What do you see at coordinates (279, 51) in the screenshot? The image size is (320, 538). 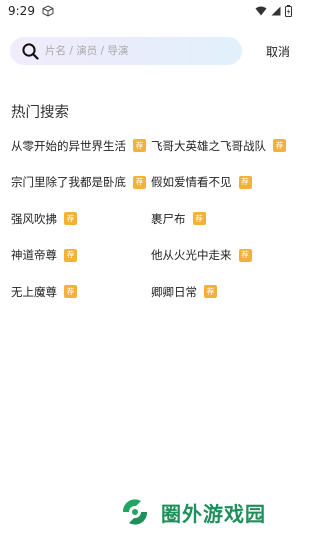 I see `cancel-button: 取消` at bounding box center [279, 51].